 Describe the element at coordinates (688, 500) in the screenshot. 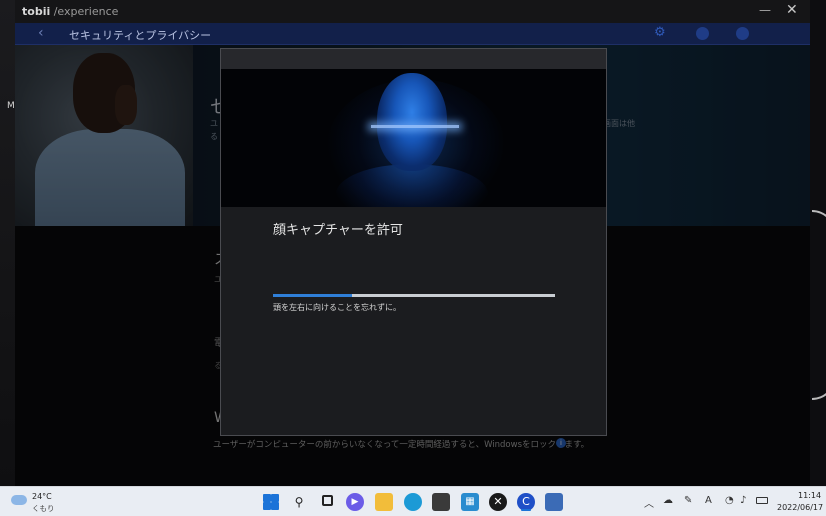

I see `pen-icon: ✎` at that location.